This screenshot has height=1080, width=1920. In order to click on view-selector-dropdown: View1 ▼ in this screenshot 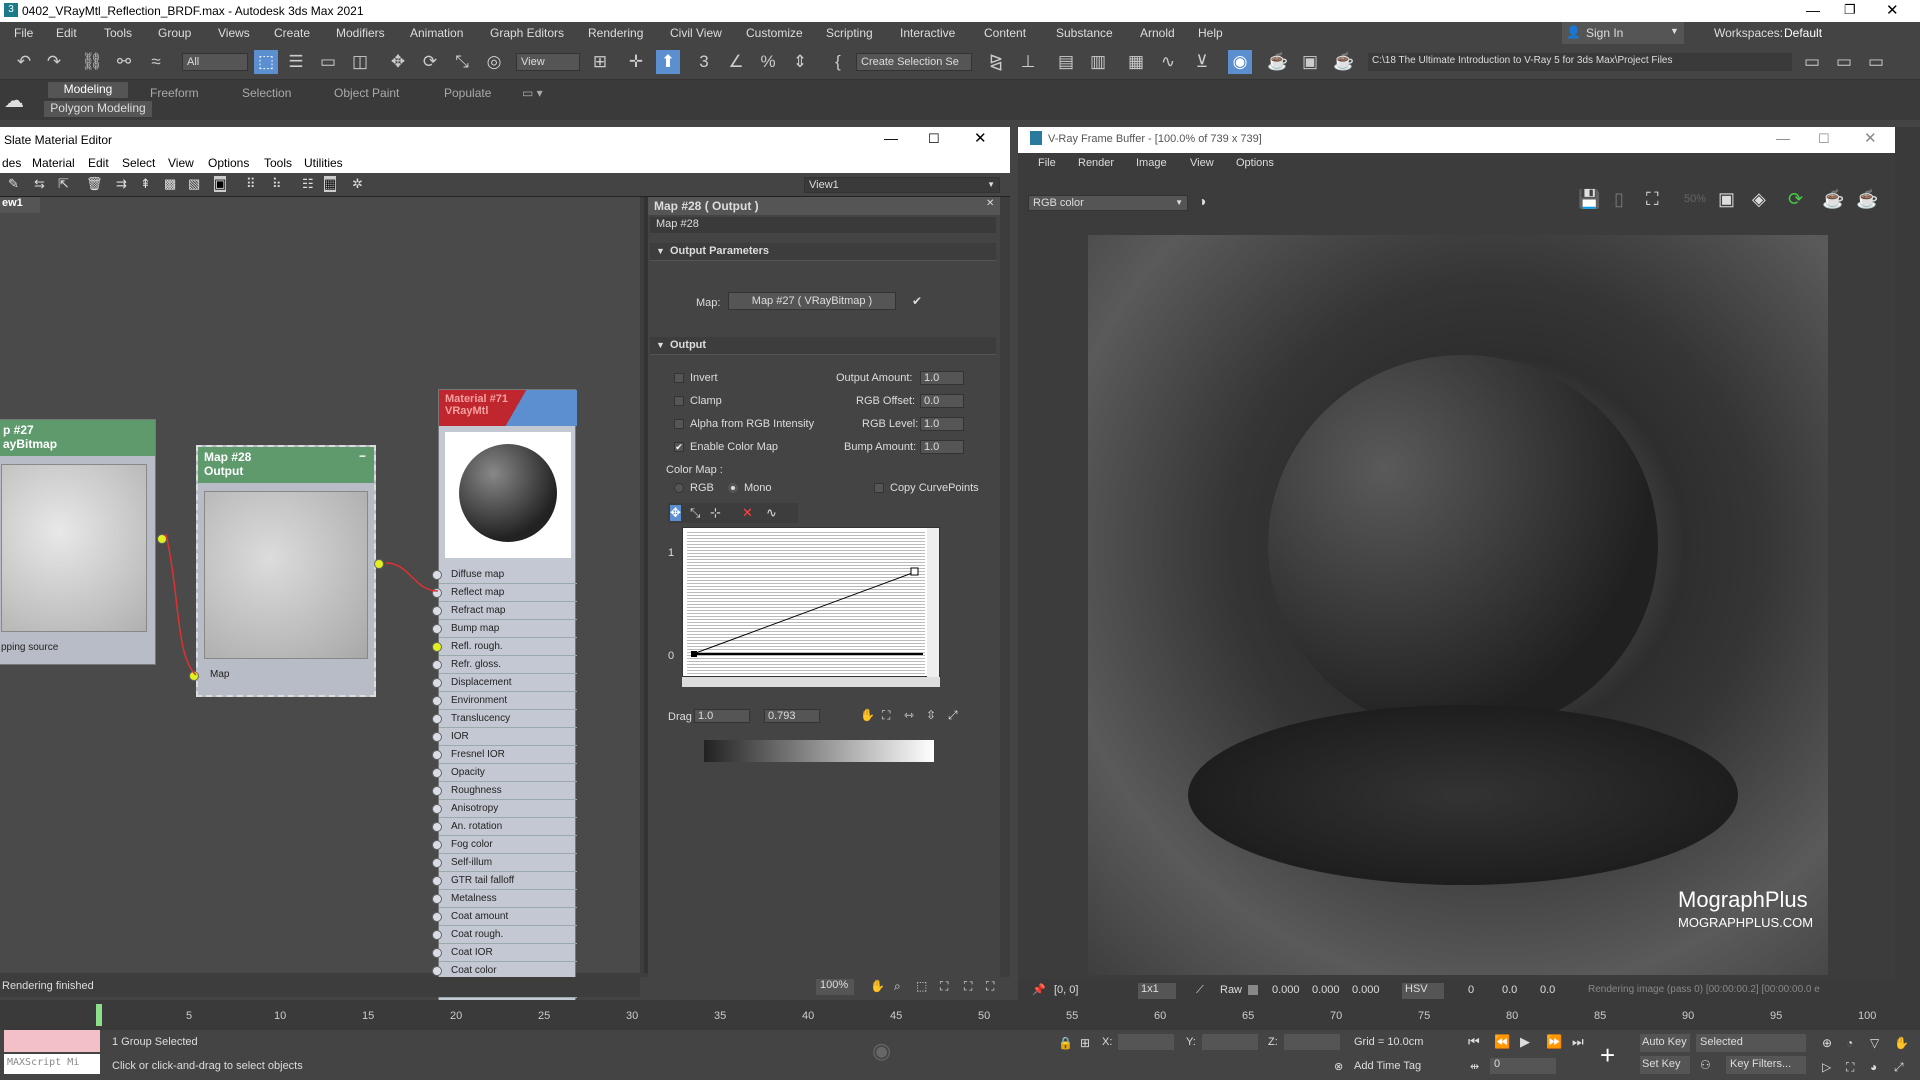, I will do `click(902, 185)`.